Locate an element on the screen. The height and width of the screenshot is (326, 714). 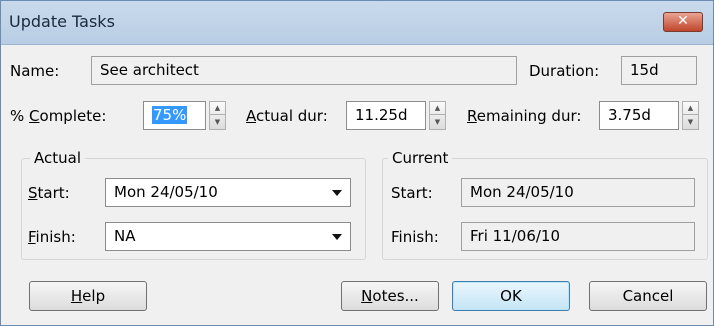
actual-dur-label: Actual dur: is located at coordinates (287, 116).